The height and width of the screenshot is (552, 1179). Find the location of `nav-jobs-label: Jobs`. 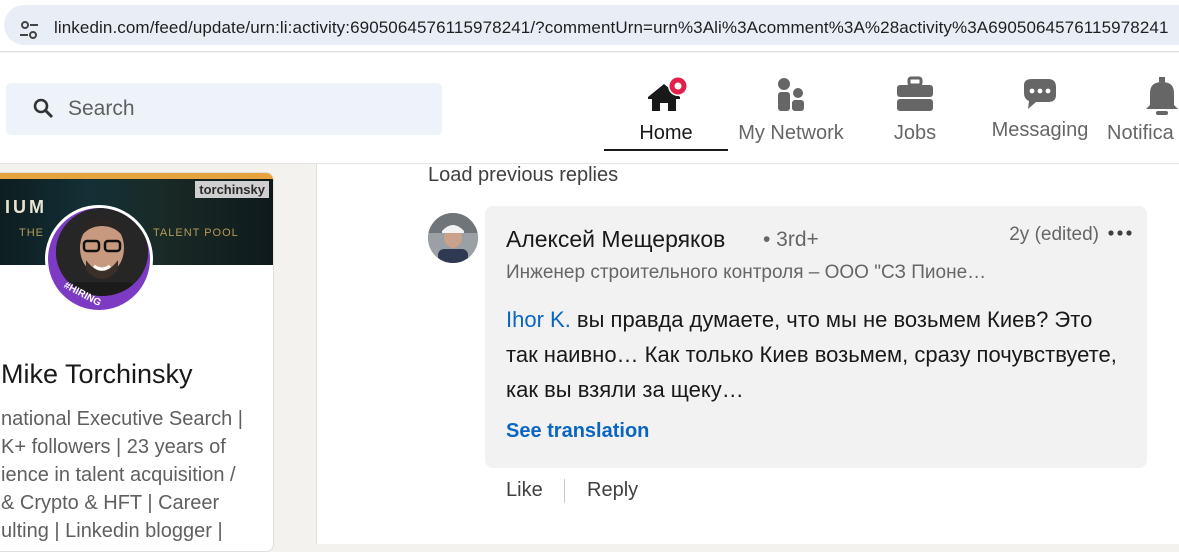

nav-jobs-label: Jobs is located at coordinates (915, 133).